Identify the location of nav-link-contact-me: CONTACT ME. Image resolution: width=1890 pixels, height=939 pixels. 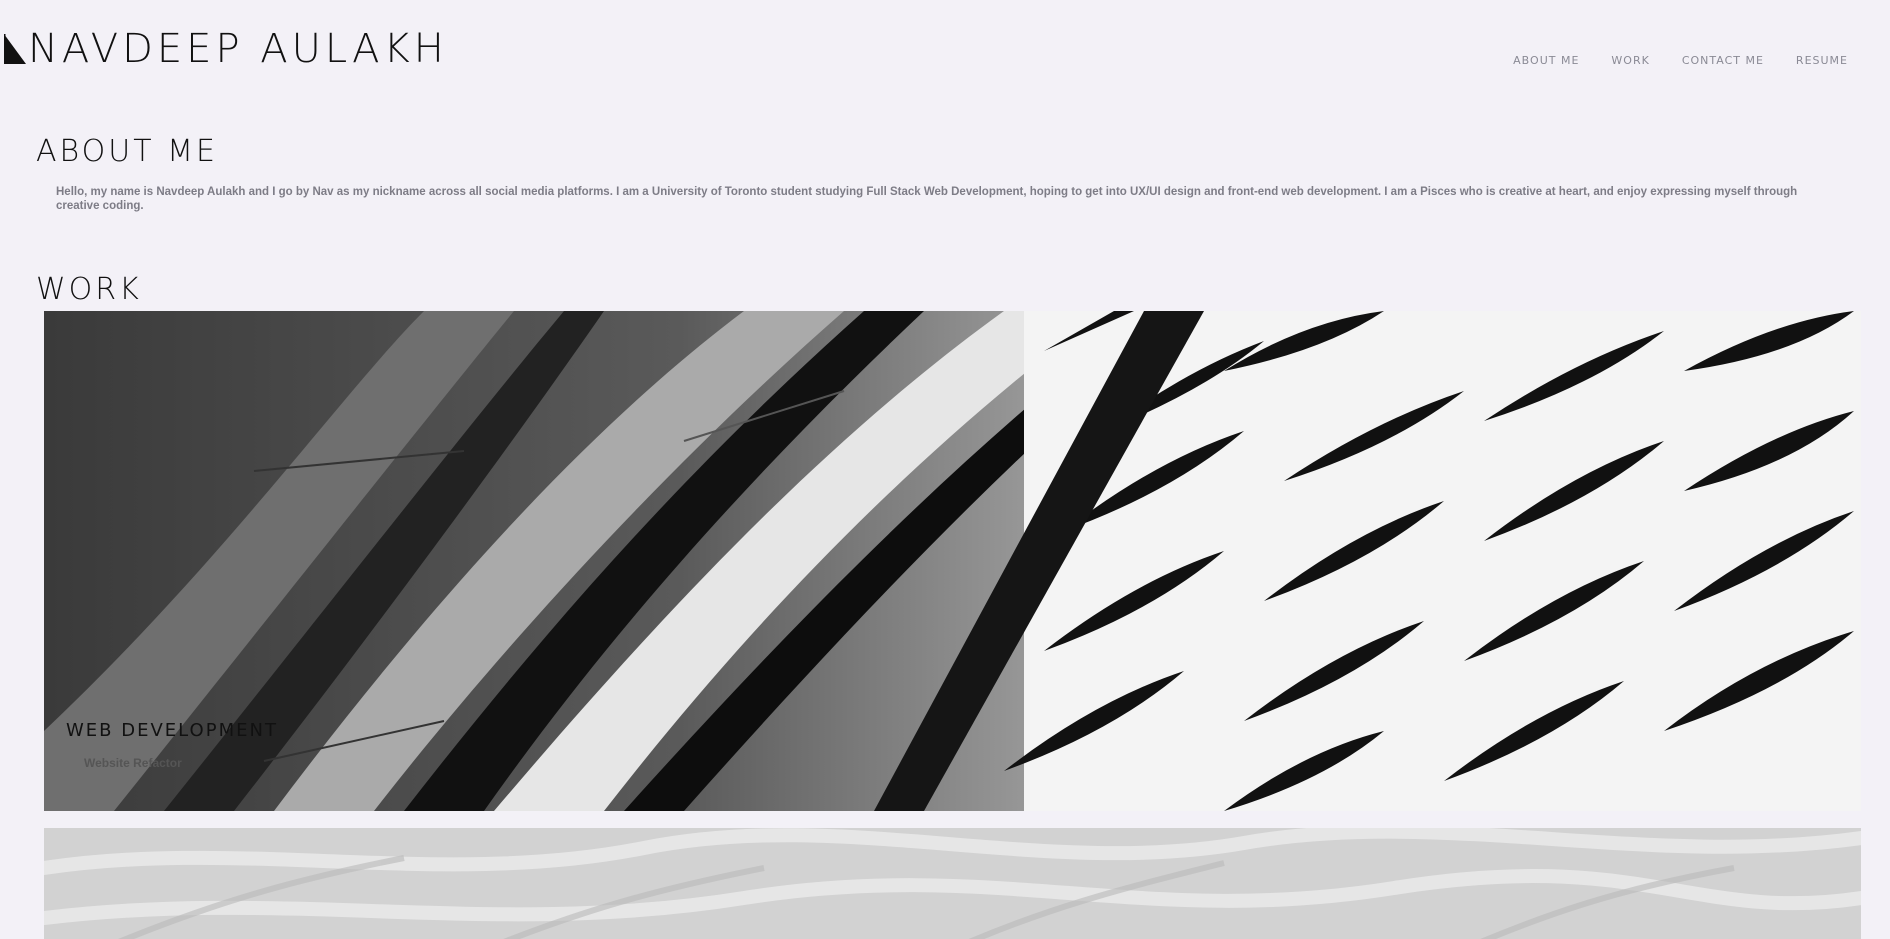
(1723, 60).